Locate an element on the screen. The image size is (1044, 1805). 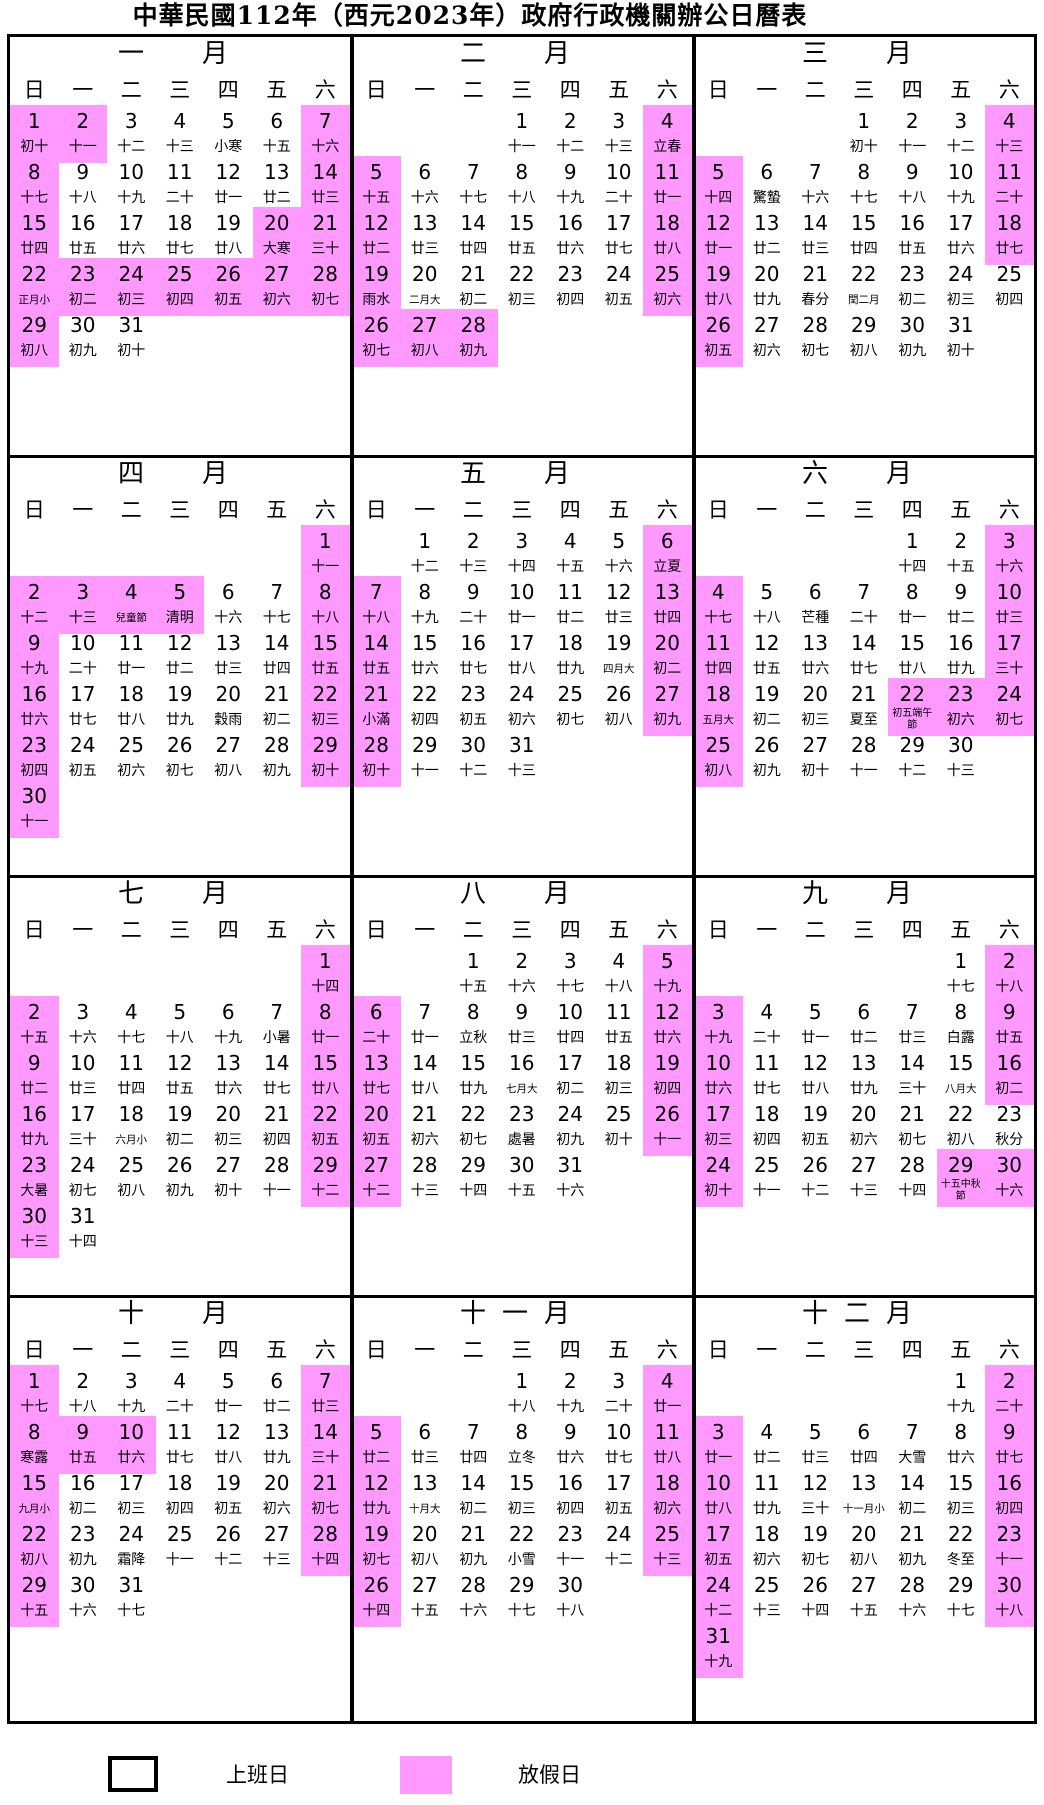
workday-cell: 10 廿一 is located at coordinates (522, 605).